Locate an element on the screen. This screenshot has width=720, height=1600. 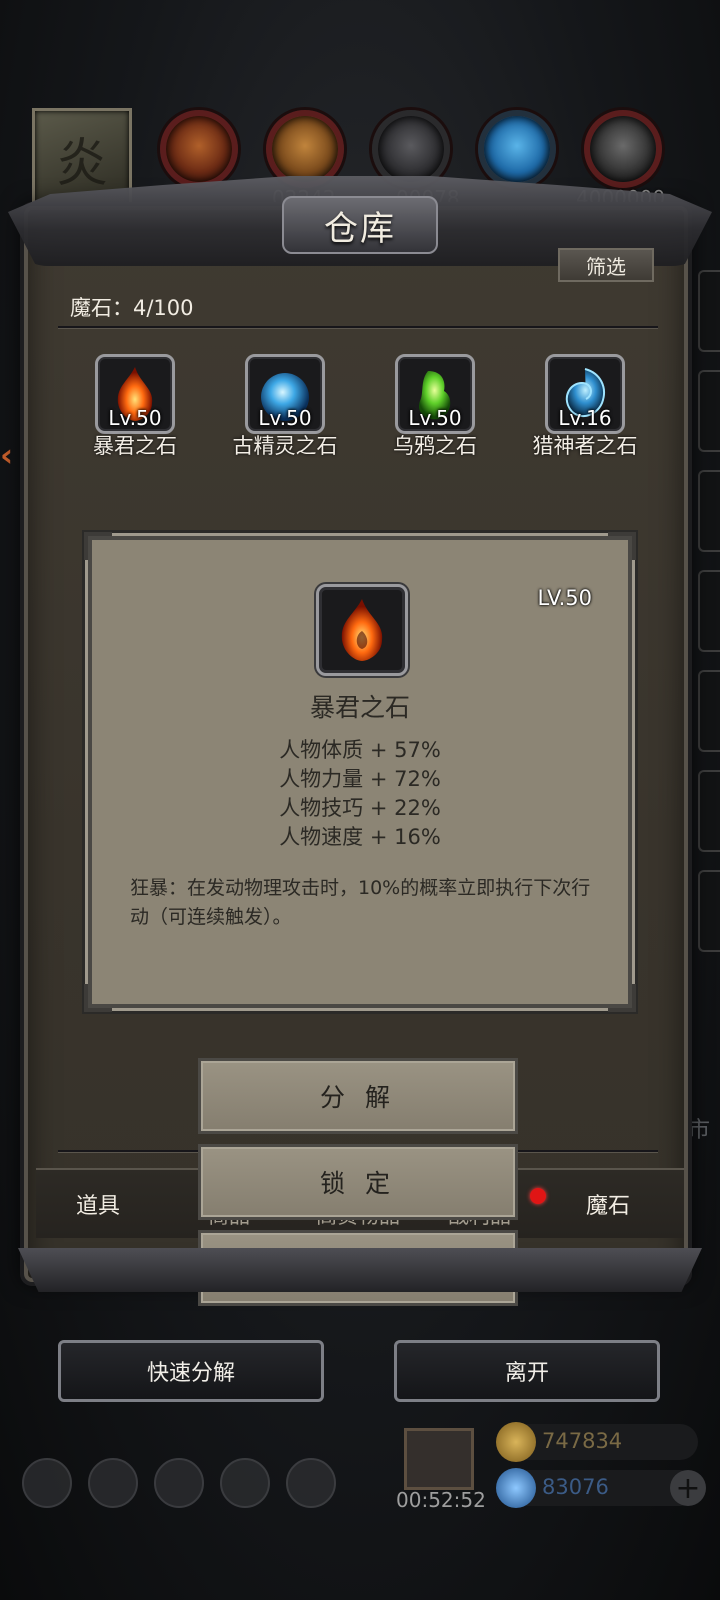
page-title: 仓库 is located at coordinates (360, 228).